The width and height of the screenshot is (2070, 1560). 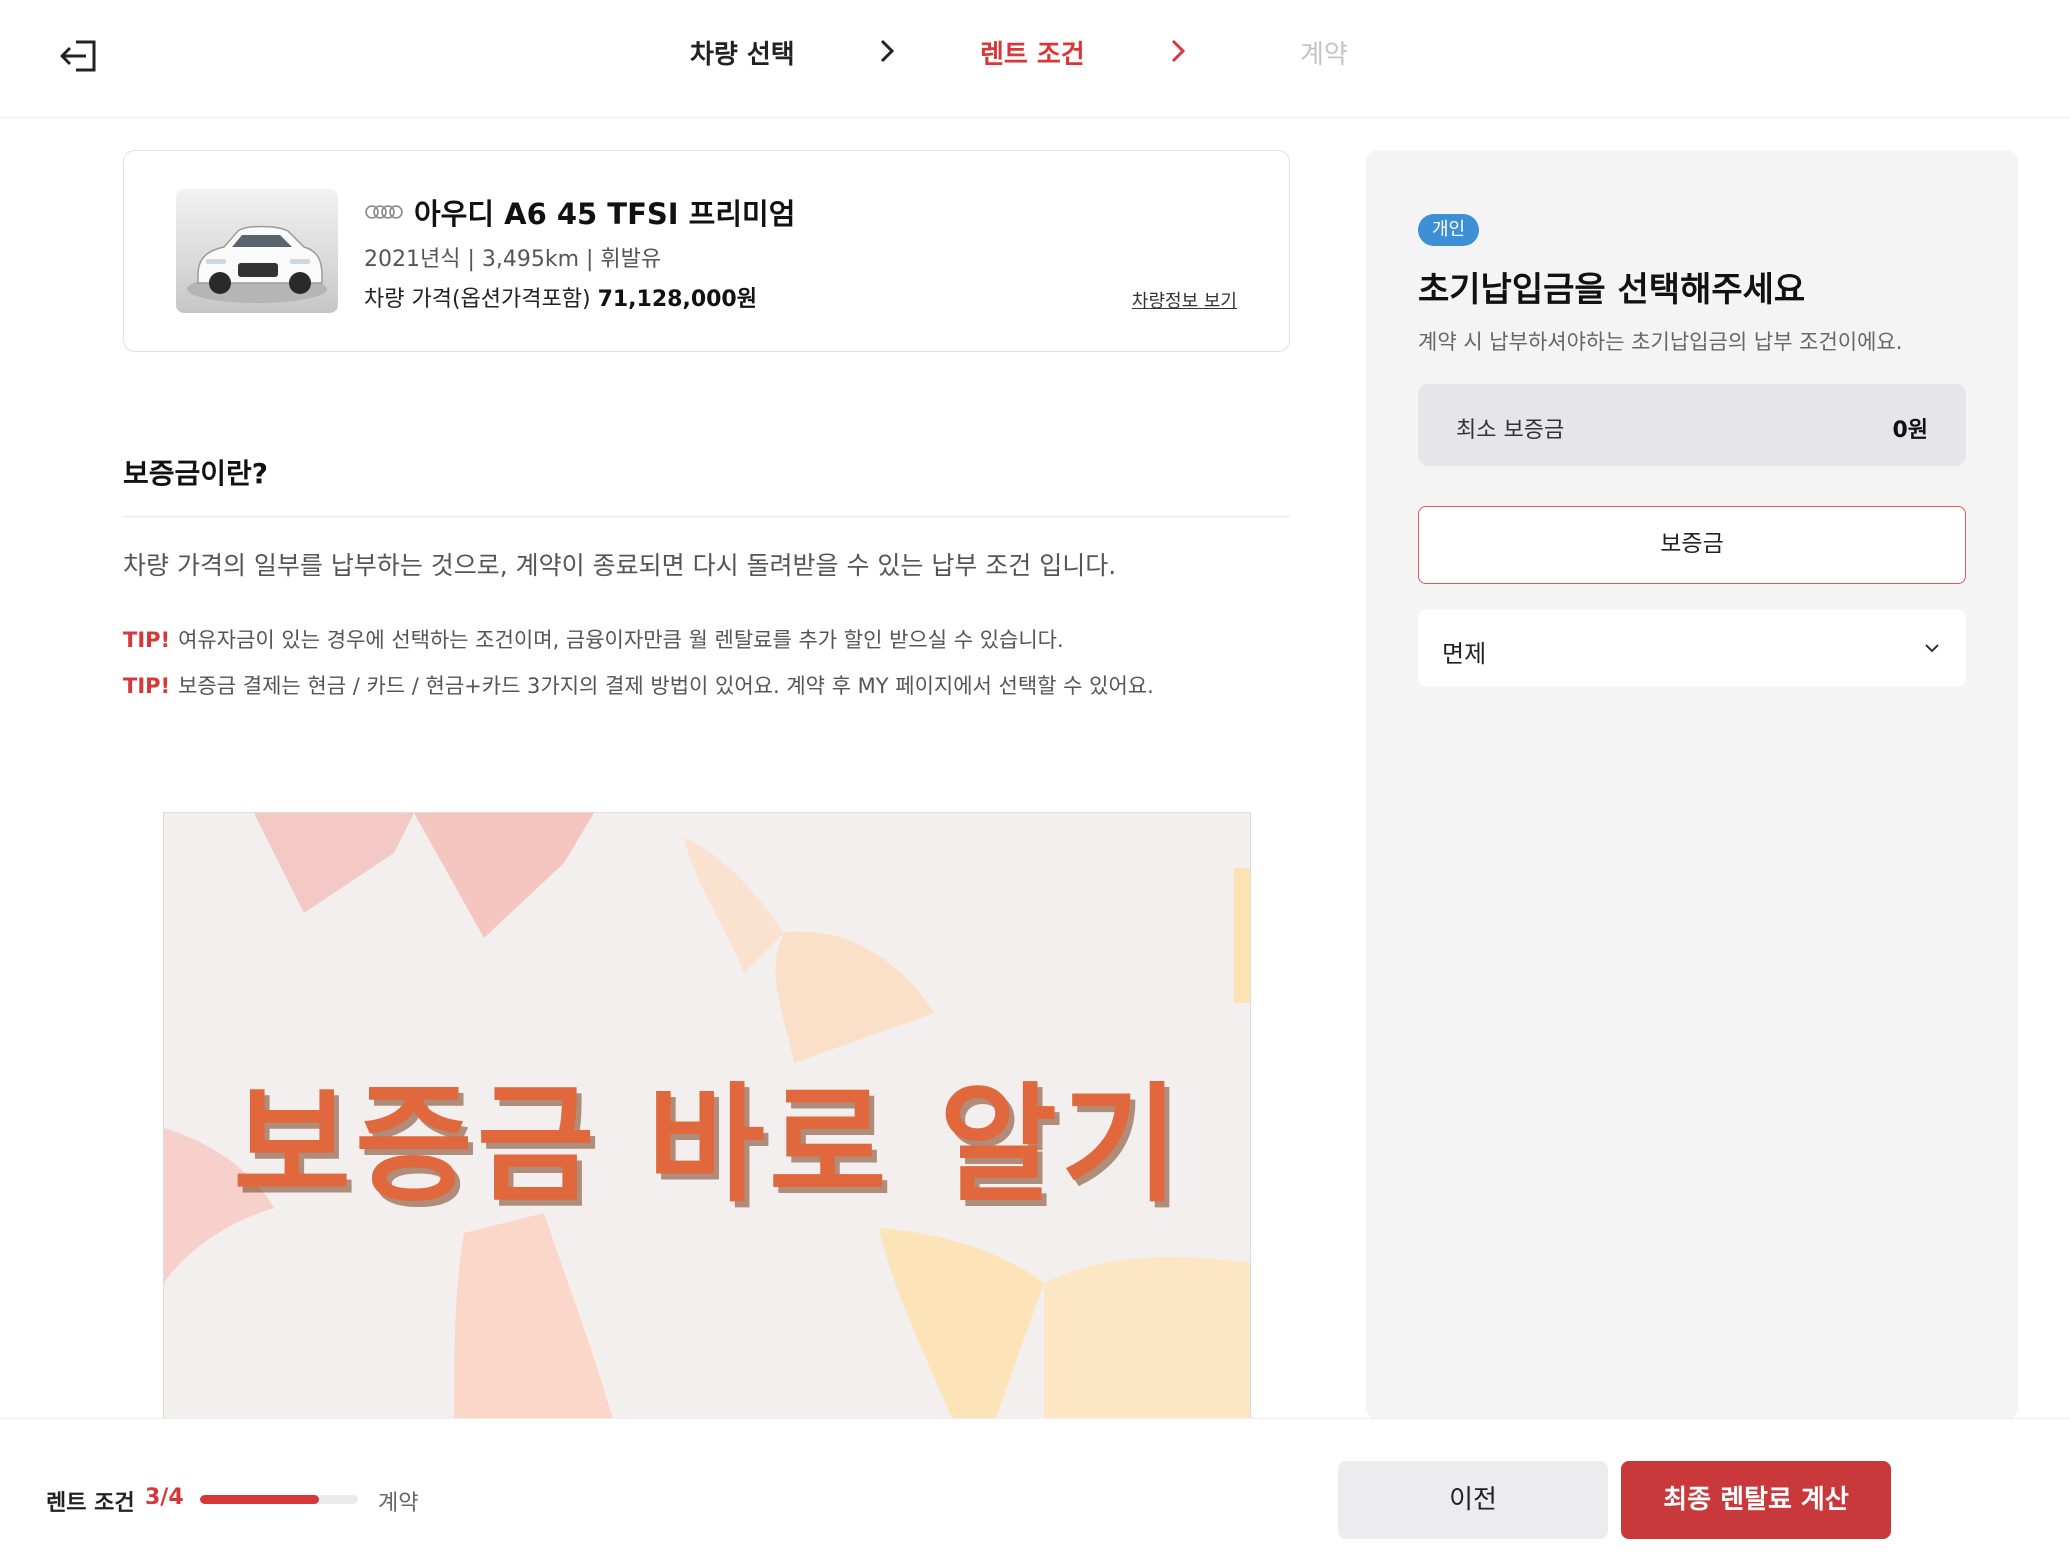 What do you see at coordinates (1692, 545) in the screenshot?
I see `deposit-option-button: 보증금` at bounding box center [1692, 545].